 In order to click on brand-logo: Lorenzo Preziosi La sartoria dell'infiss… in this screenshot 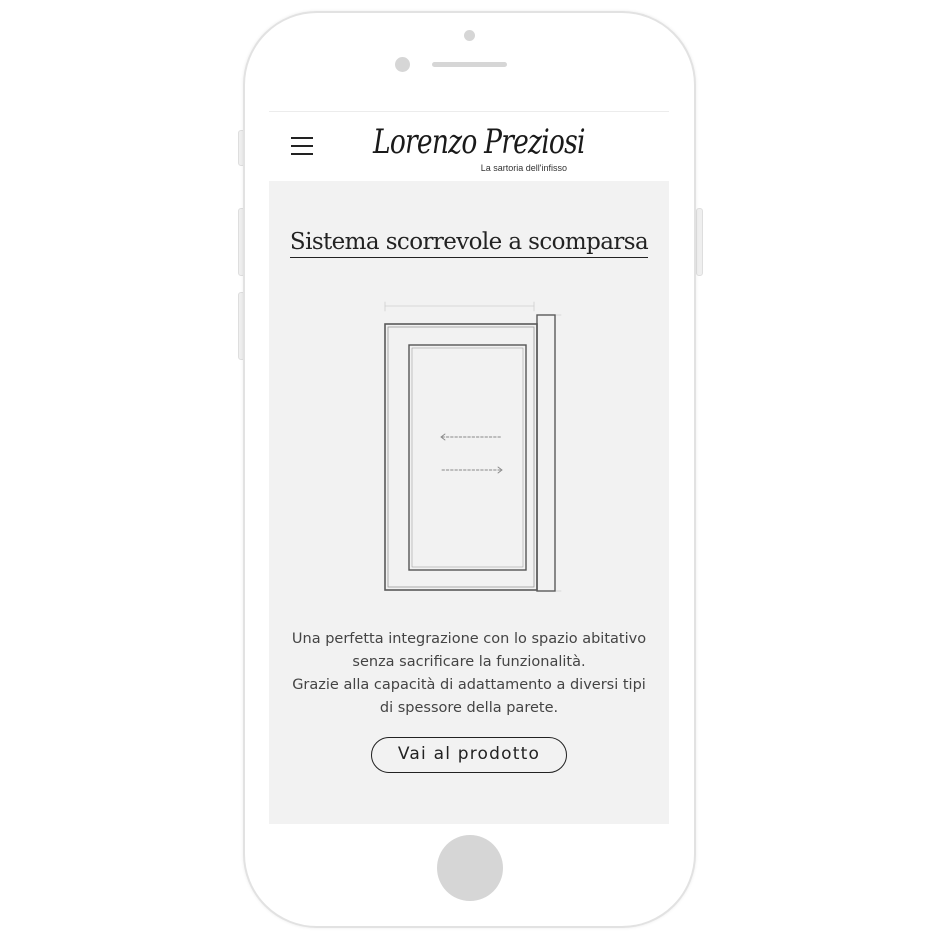, I will do `click(479, 148)`.